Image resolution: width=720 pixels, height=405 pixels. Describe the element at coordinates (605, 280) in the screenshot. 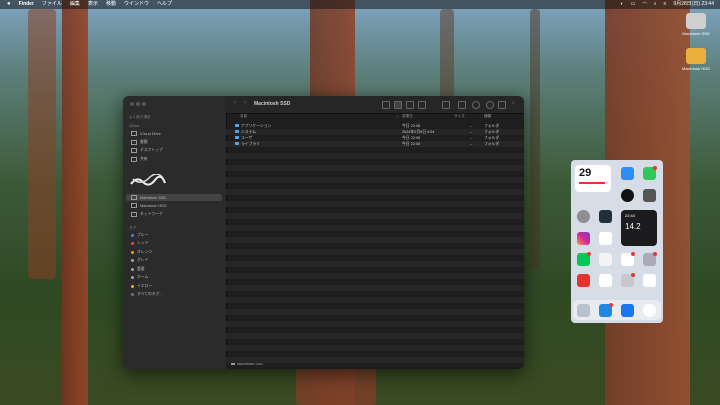

I see `google-maps-icon` at that location.